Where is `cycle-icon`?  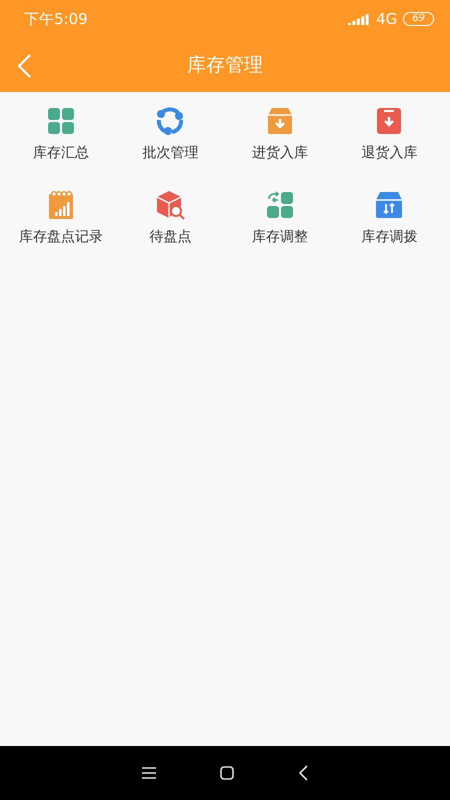
cycle-icon is located at coordinates (170, 121).